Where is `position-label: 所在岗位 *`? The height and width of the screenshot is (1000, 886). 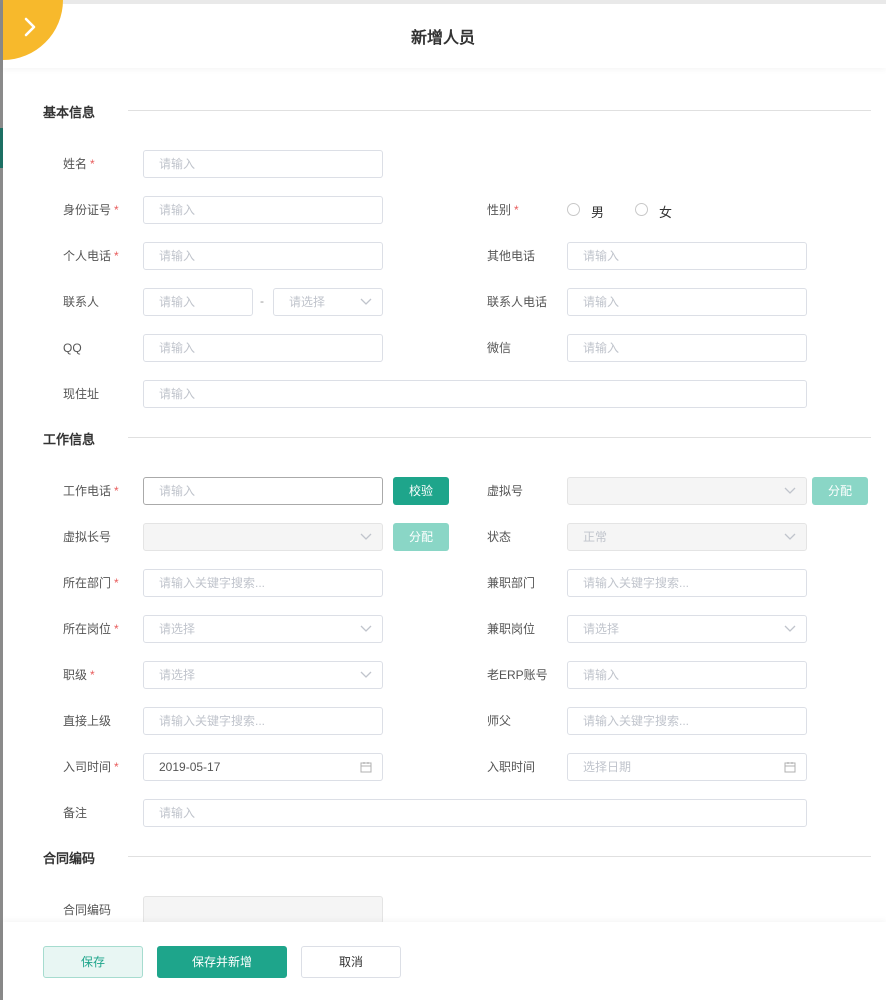 position-label: 所在岗位 * is located at coordinates (91, 629).